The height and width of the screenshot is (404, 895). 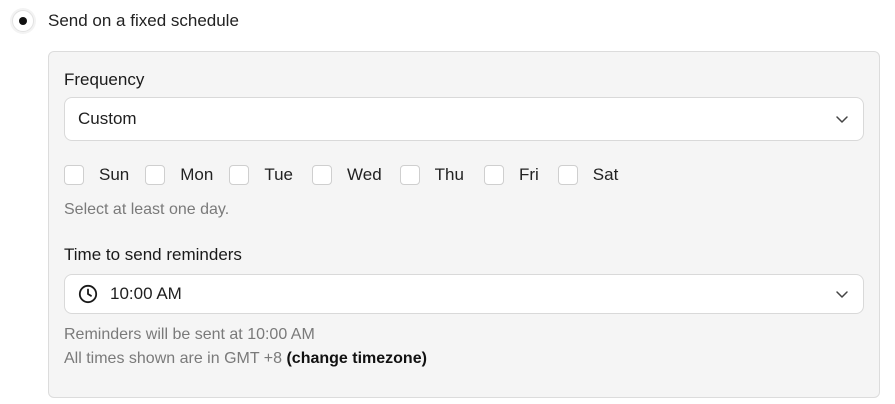 What do you see at coordinates (588, 175) in the screenshot?
I see `day-option-sat: Sat` at bounding box center [588, 175].